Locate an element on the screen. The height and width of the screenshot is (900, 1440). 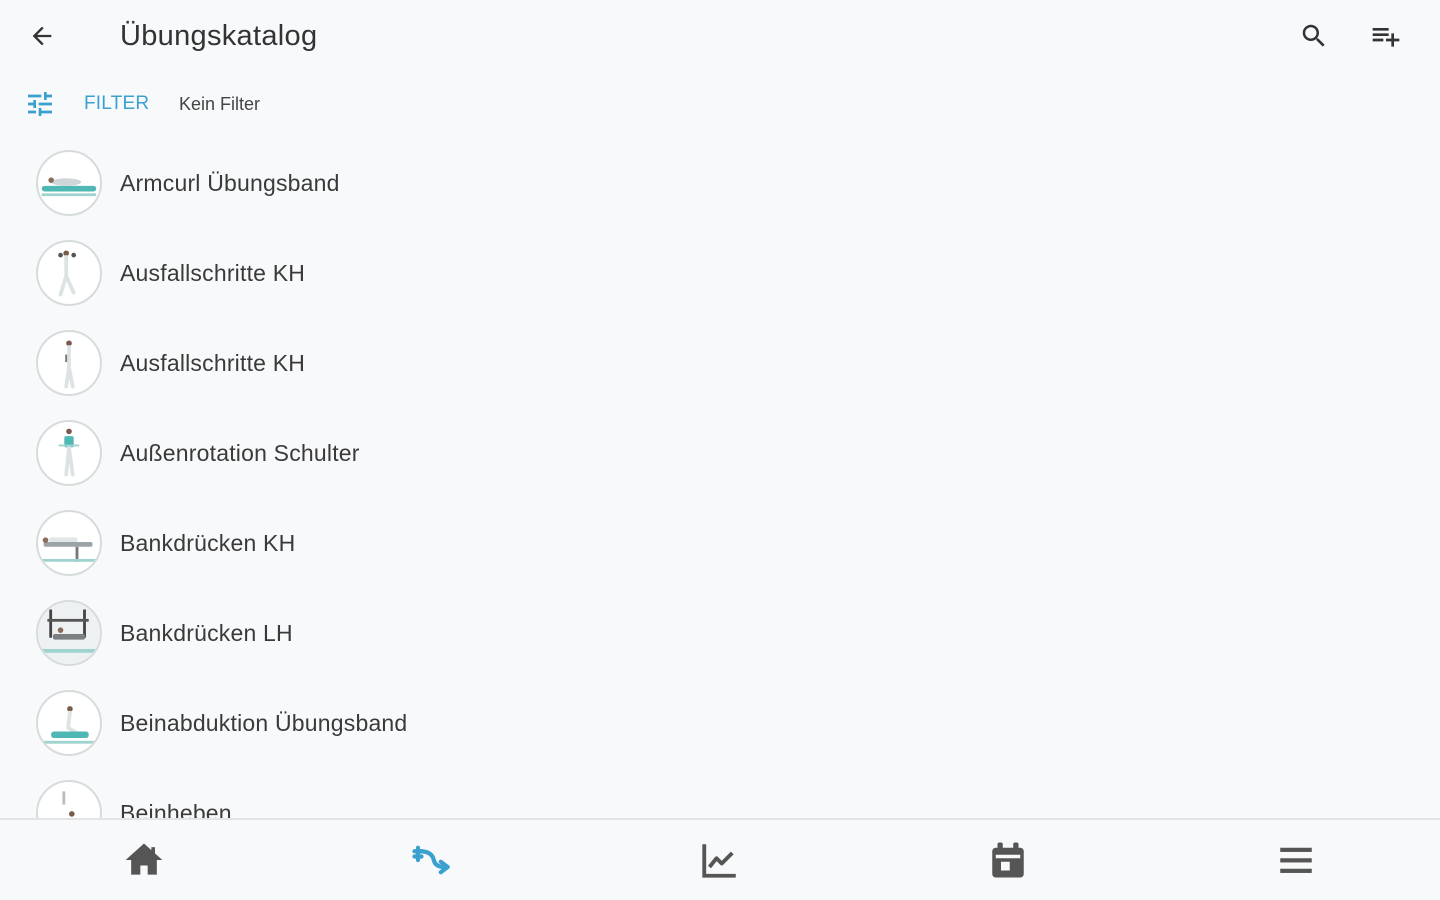
list-item: Armcurl Übungsband is located at coordinates (720, 183).